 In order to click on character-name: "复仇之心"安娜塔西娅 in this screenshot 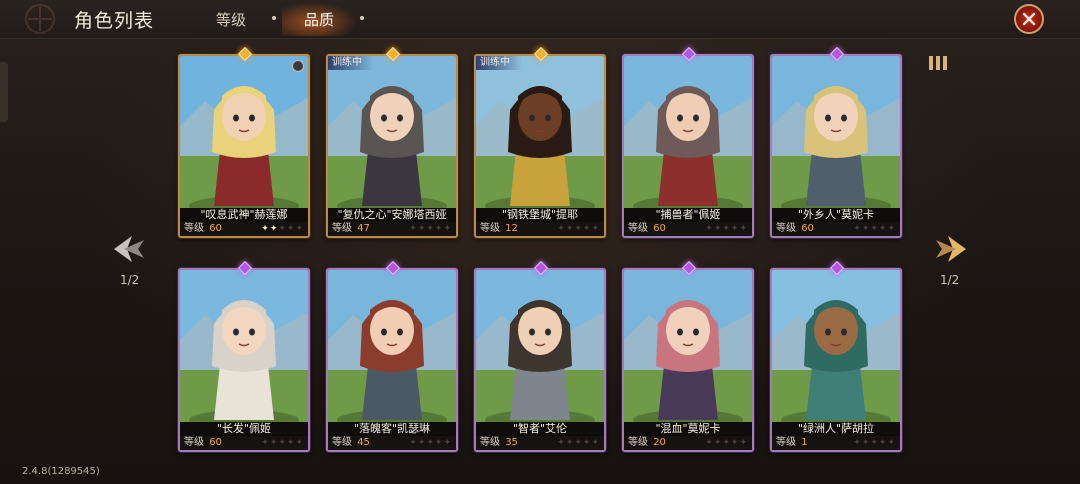, I will do `click(392, 215)`.